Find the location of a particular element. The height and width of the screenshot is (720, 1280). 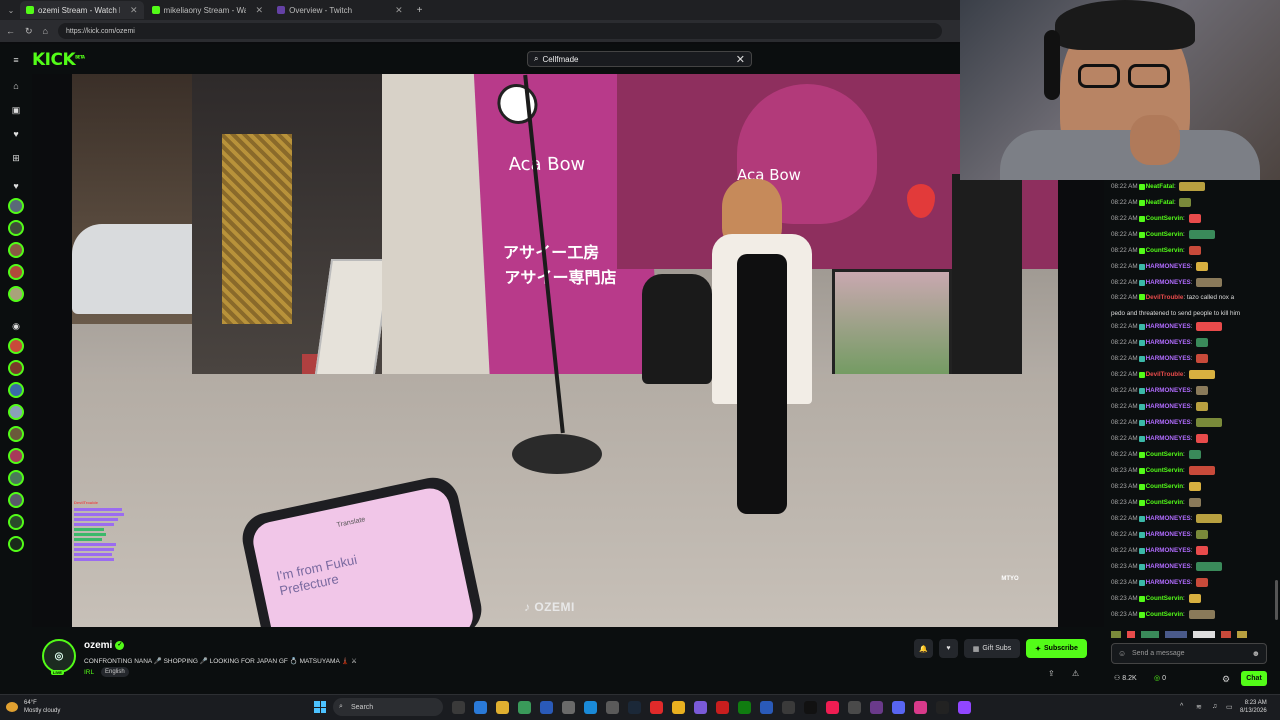

chat-send-button: Chat is located at coordinates (1254, 678).